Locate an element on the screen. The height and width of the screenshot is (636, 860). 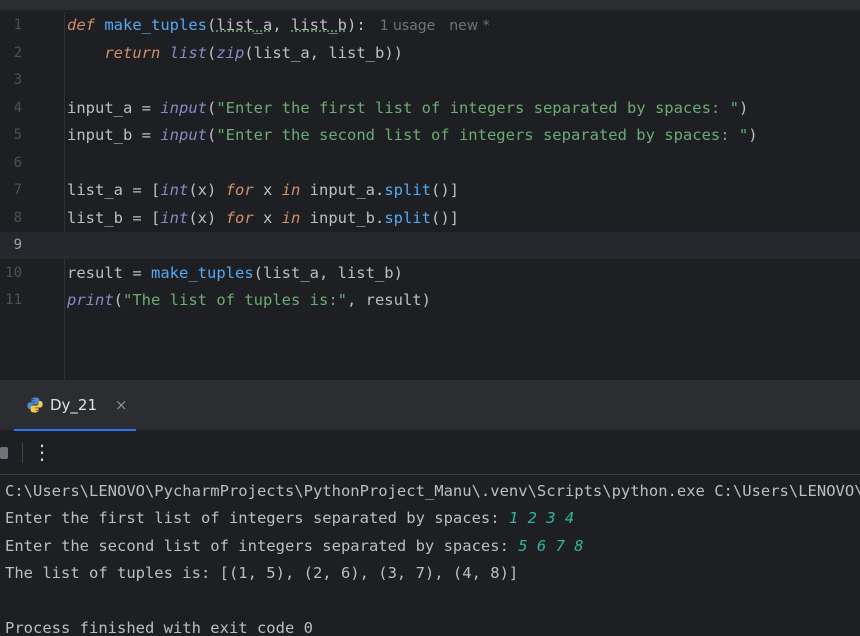
line-number: 1 is located at coordinates (17, 25).